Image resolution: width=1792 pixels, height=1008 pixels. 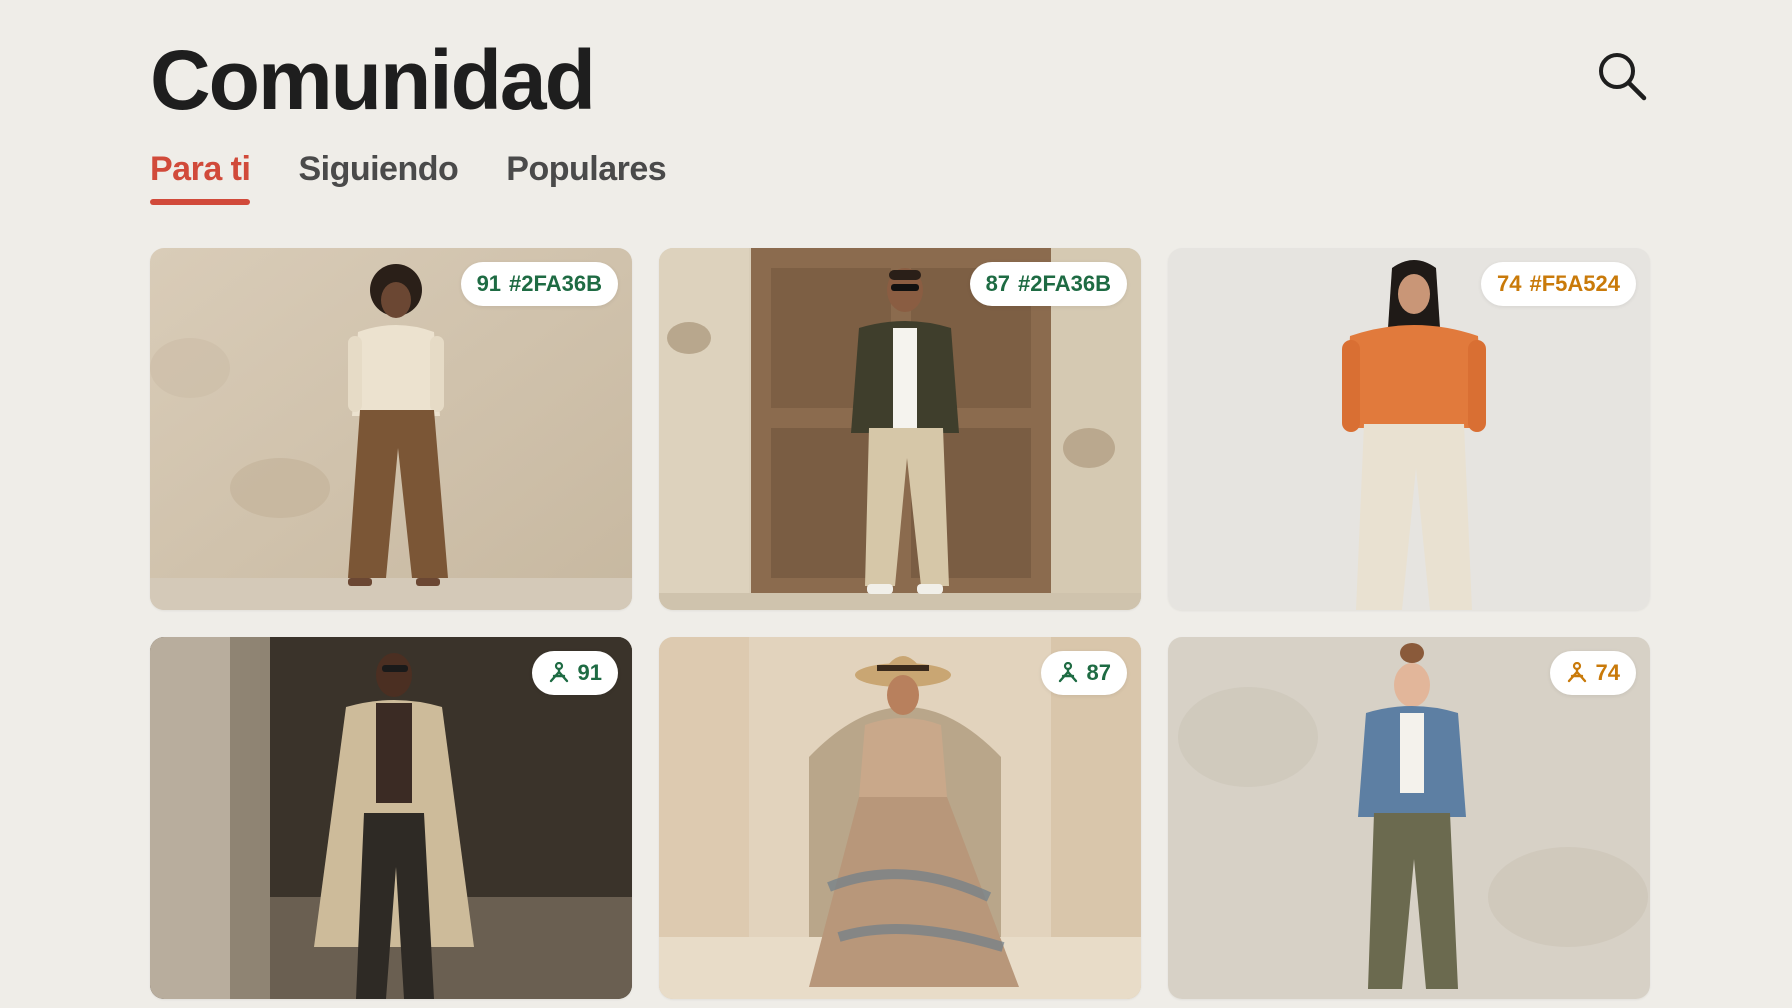 What do you see at coordinates (200, 177) in the screenshot?
I see `tab-para-ti: Para ti` at bounding box center [200, 177].